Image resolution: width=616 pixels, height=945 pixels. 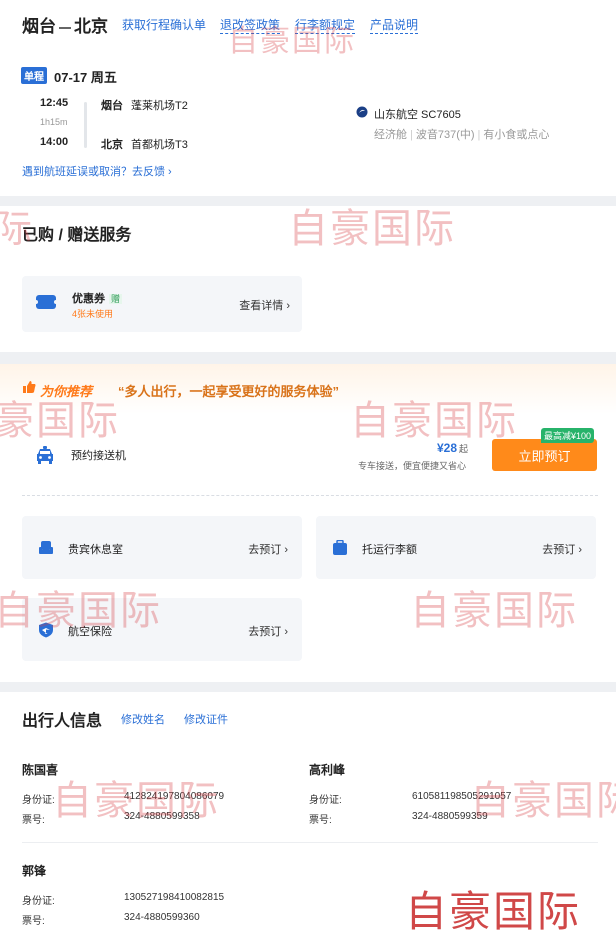 I want to click on luggage-icon, so click(x=340, y=547).